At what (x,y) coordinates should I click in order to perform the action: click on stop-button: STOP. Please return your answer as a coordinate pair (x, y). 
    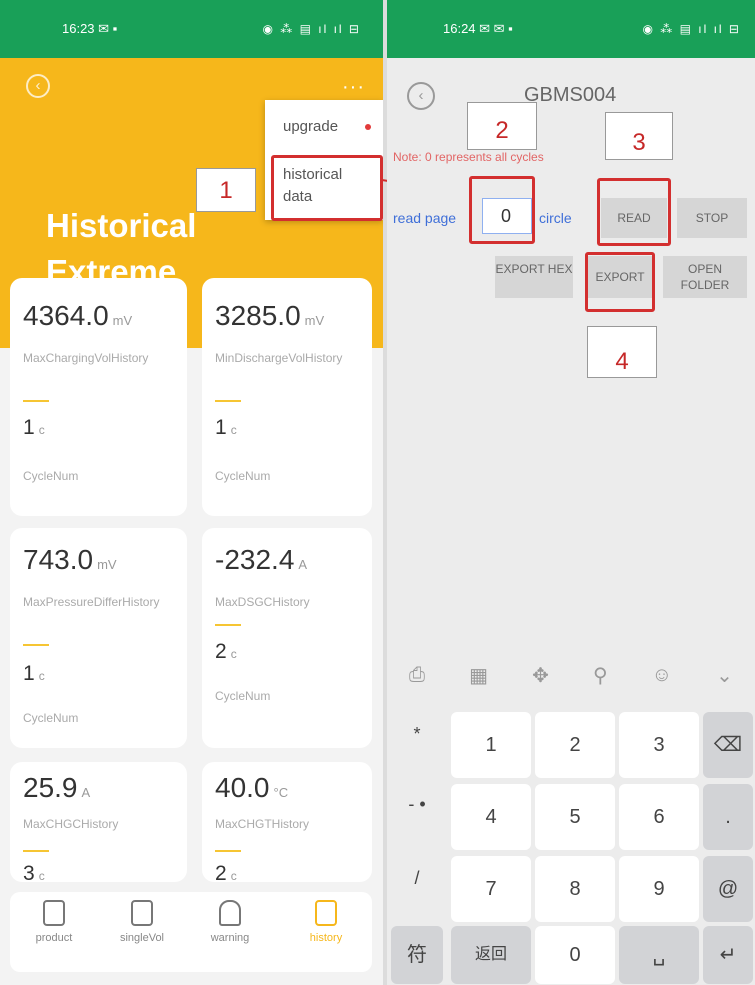
    Looking at the image, I should click on (712, 218).